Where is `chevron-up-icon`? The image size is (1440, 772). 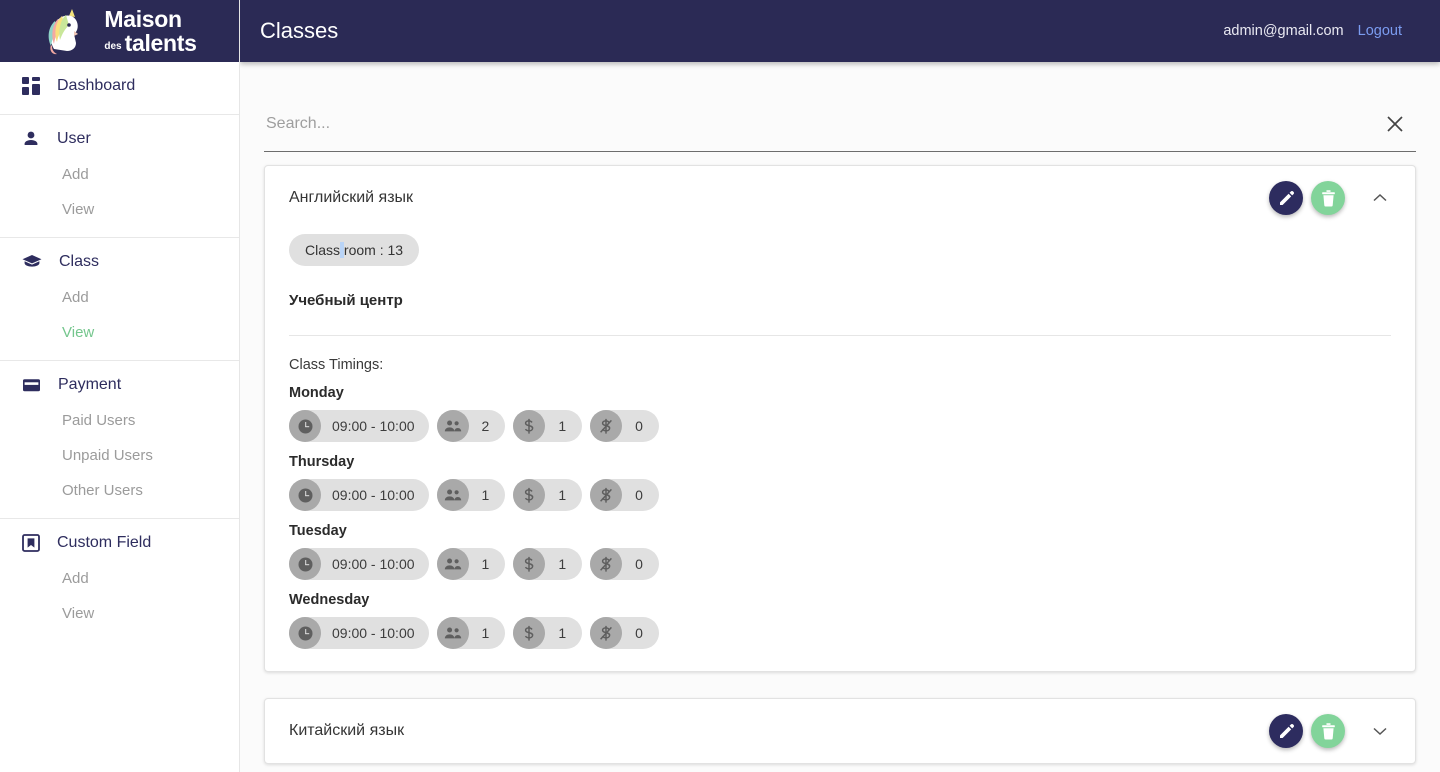
chevron-up-icon is located at coordinates (1380, 198).